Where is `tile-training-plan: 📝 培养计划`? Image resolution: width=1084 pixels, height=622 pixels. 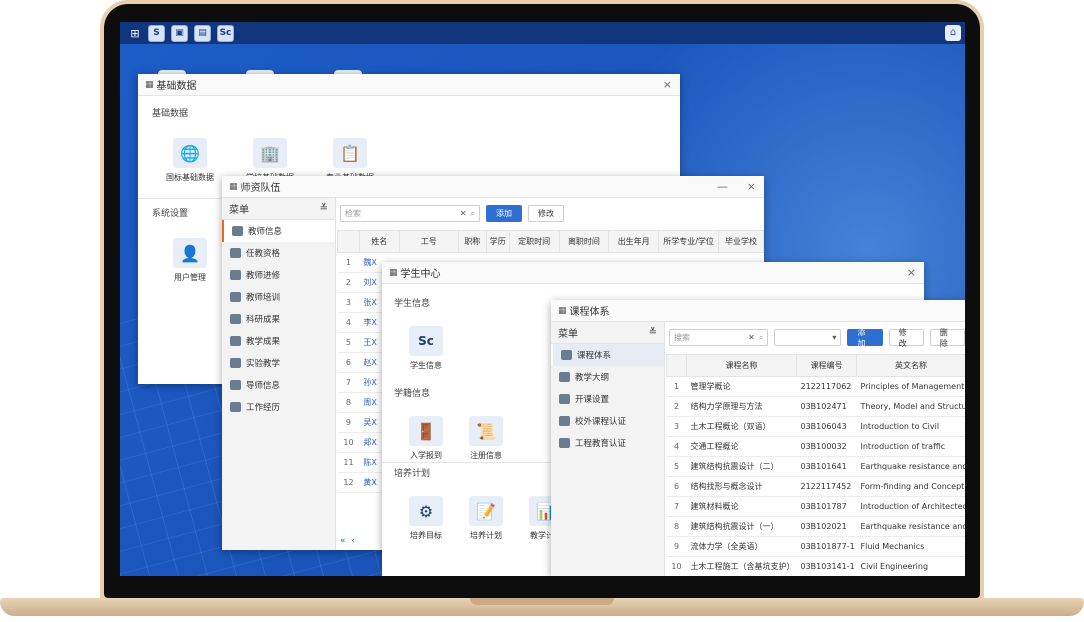 tile-training-plan: 📝 培养计划 is located at coordinates (486, 518).